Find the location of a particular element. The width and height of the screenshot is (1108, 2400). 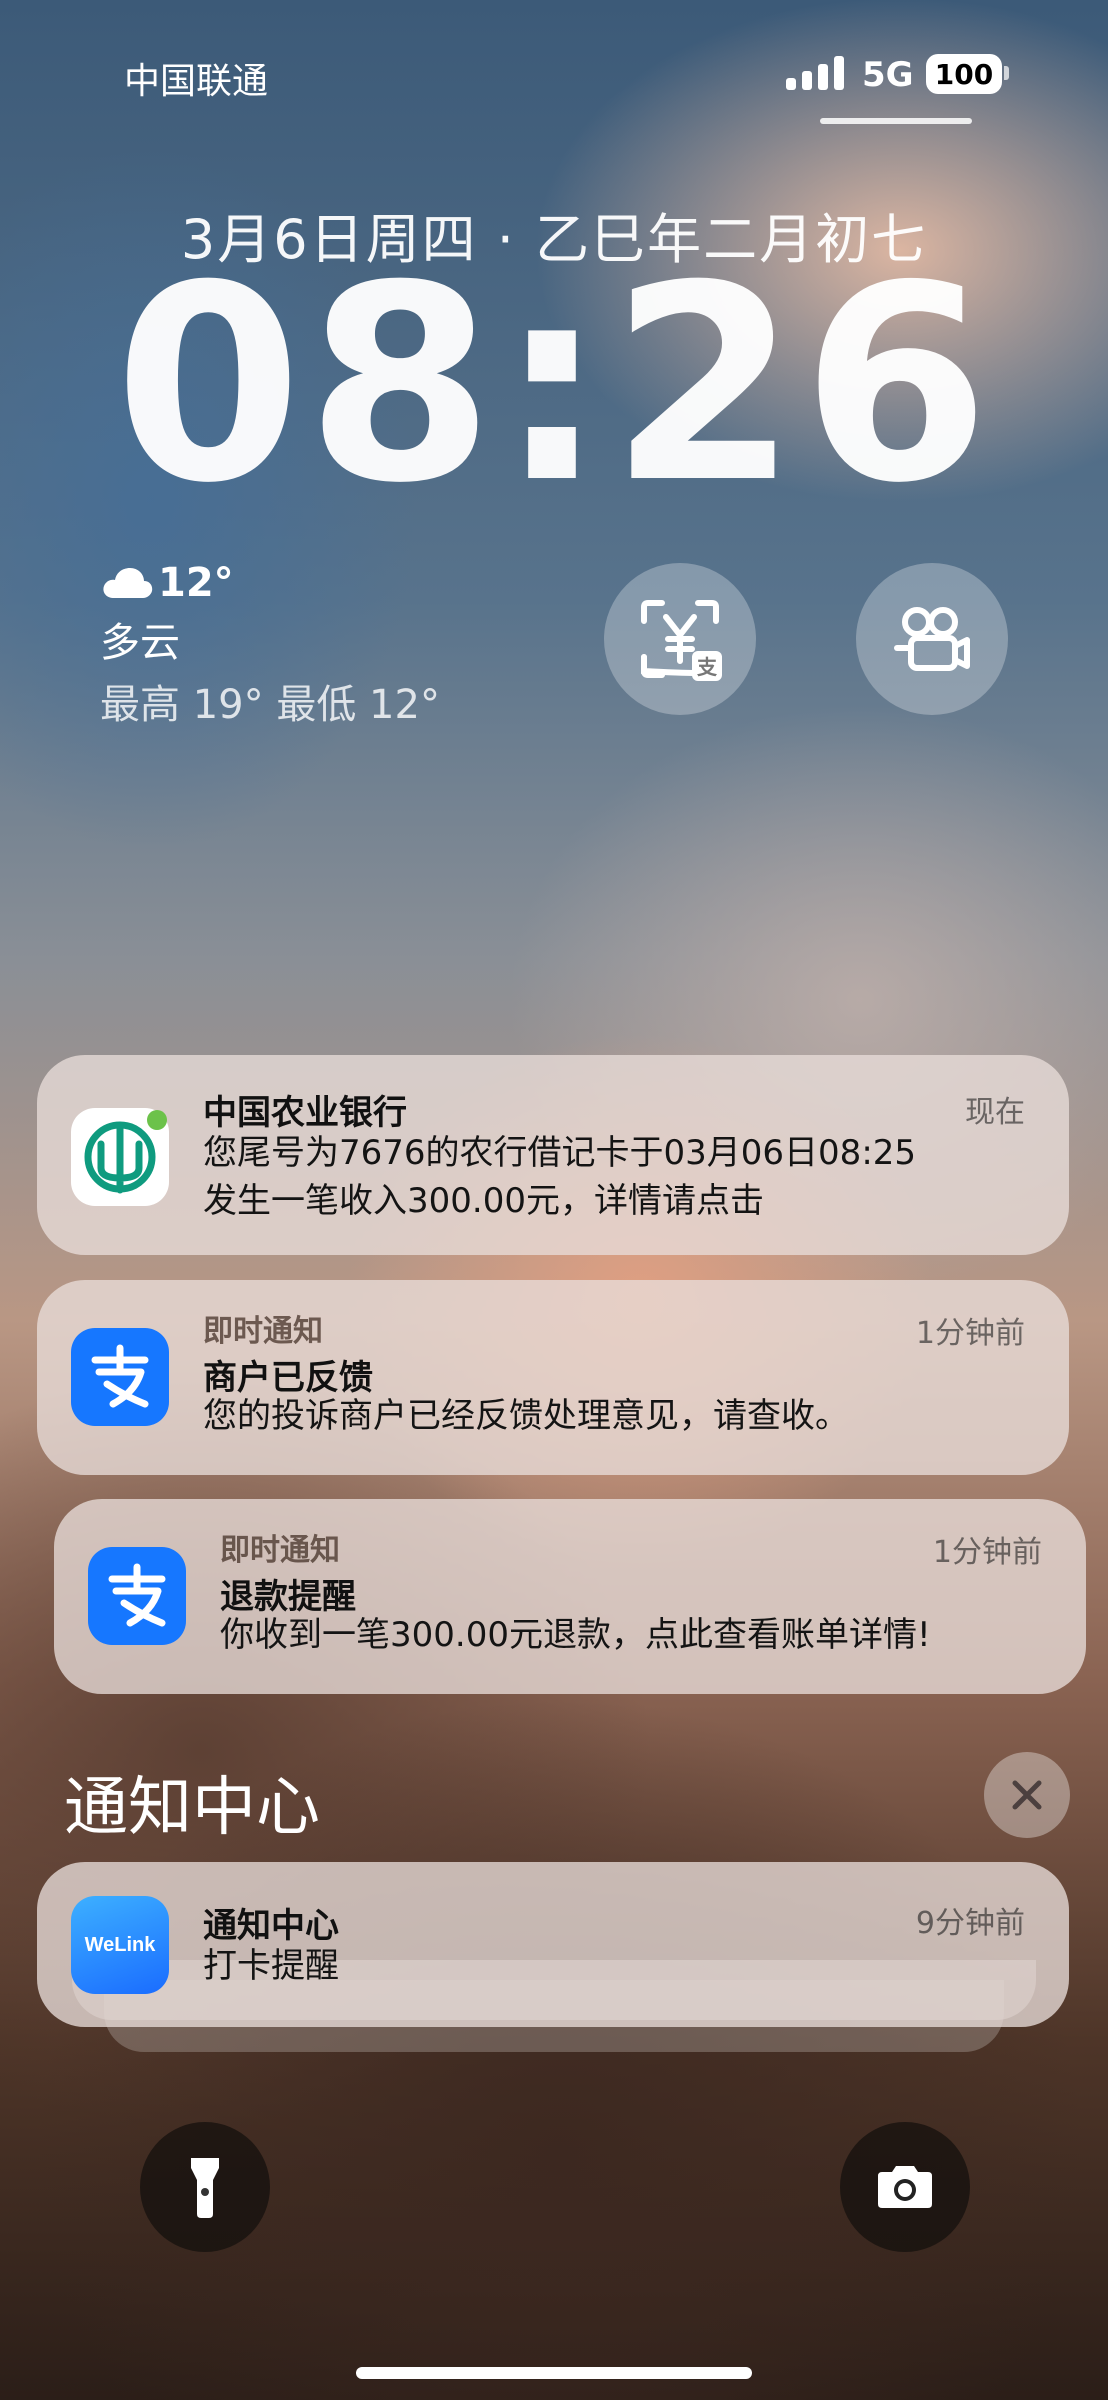

yuan-pay-icon: 支 is located at coordinates (681, 640).